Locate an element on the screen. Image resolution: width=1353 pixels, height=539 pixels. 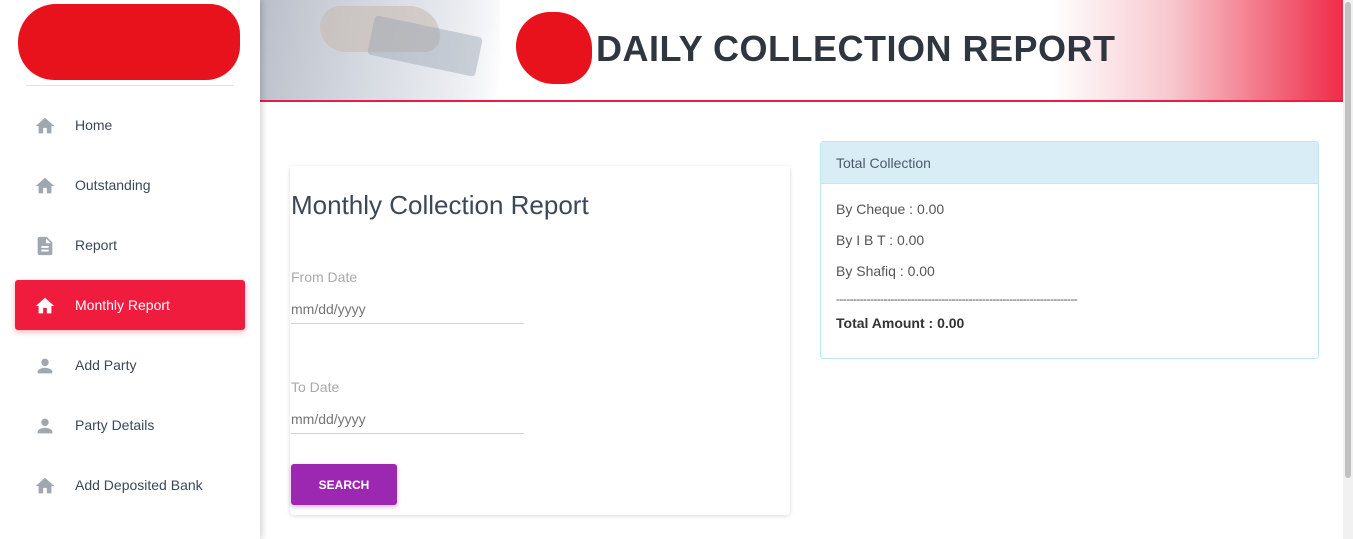
page-title: DAILY COLLECTION REPORT is located at coordinates (856, 48).